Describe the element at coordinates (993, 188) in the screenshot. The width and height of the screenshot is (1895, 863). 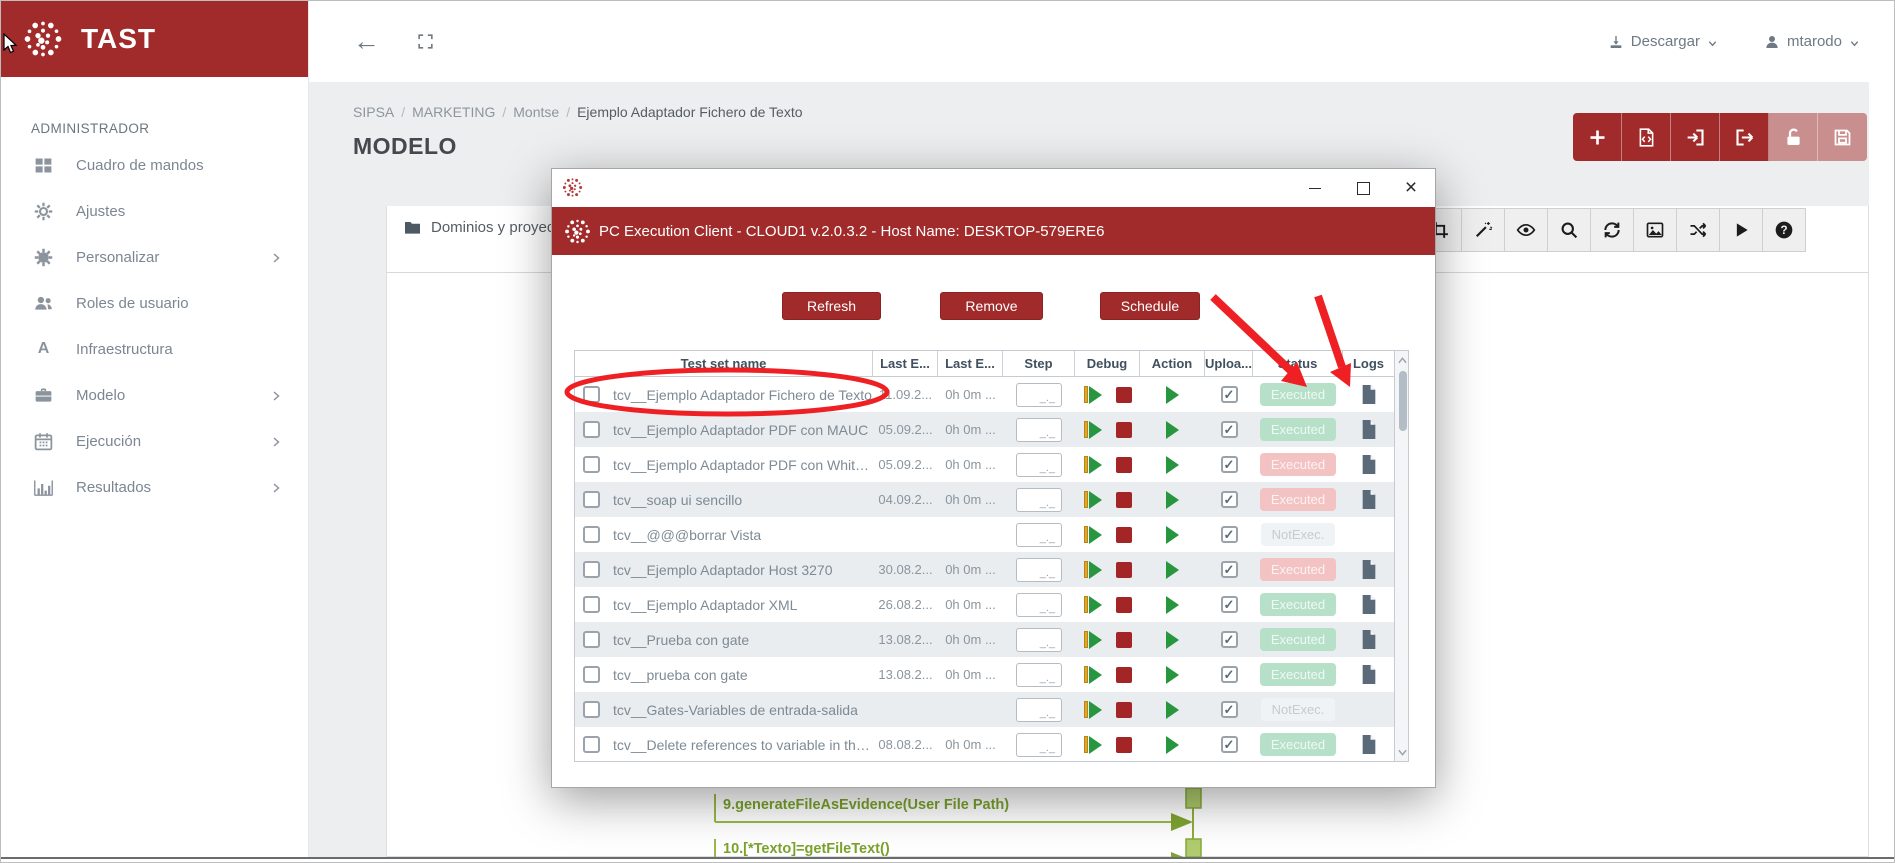
I see `window-titlebar: ×` at that location.